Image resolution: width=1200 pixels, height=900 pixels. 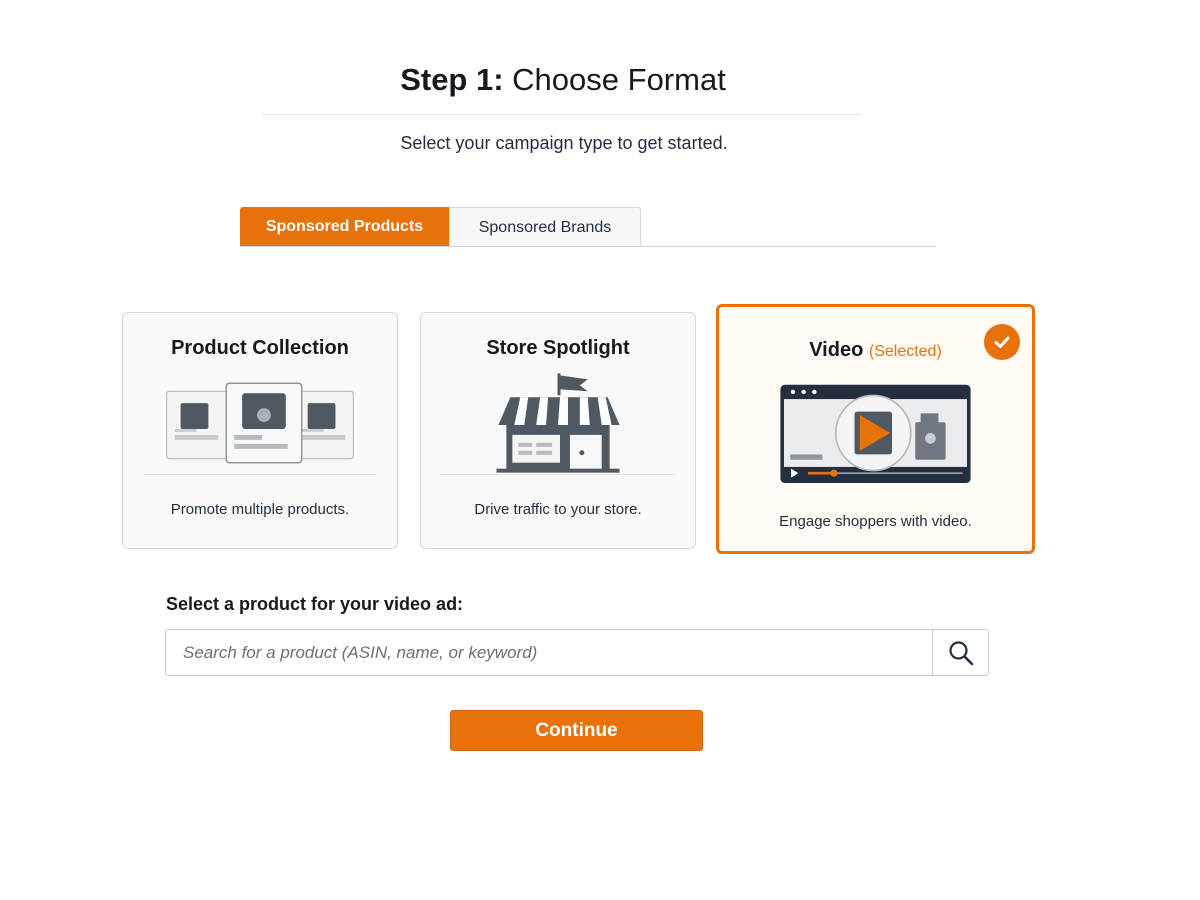 I want to click on product-search-label: Select a product for your video ad:, so click(x=315, y=604).